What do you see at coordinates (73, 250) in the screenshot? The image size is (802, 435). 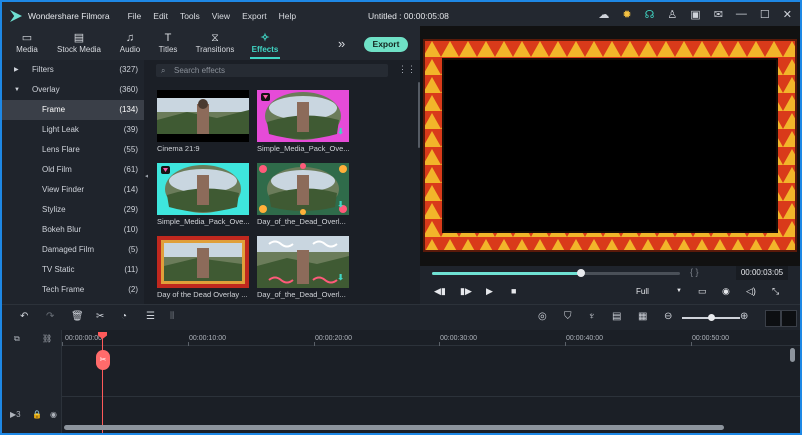 I see `category-damaged-film: Damaged Film (5)` at bounding box center [73, 250].